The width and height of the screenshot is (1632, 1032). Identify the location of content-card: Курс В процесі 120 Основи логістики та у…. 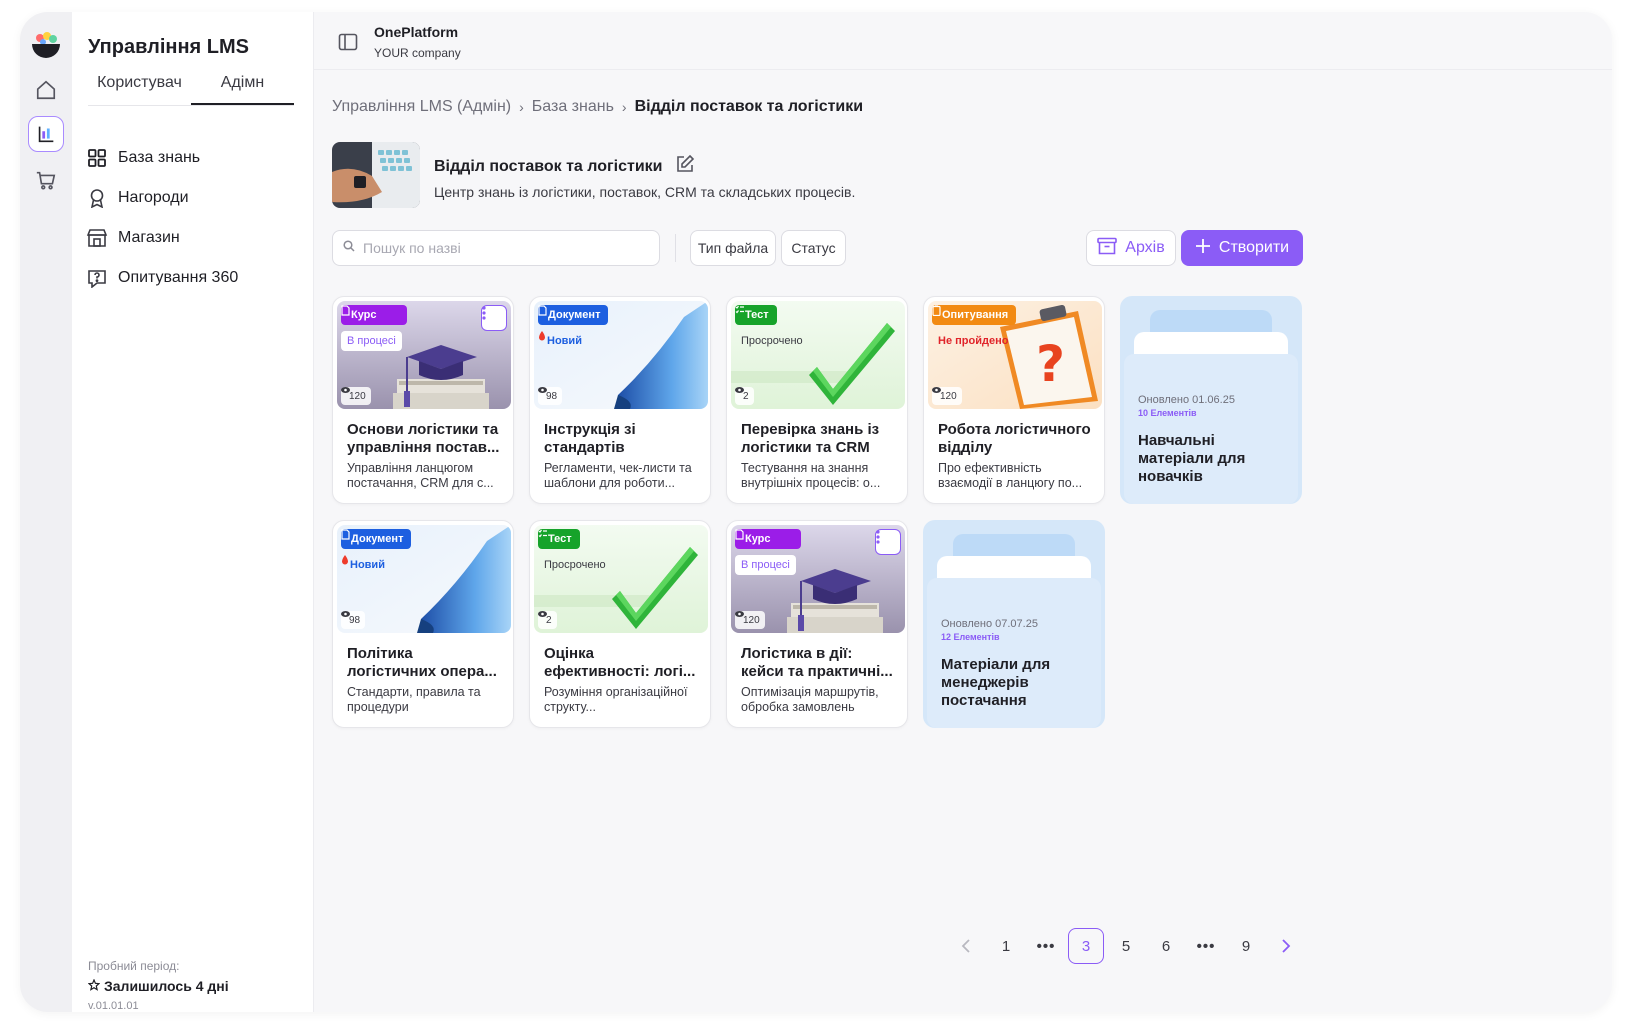
(423, 400).